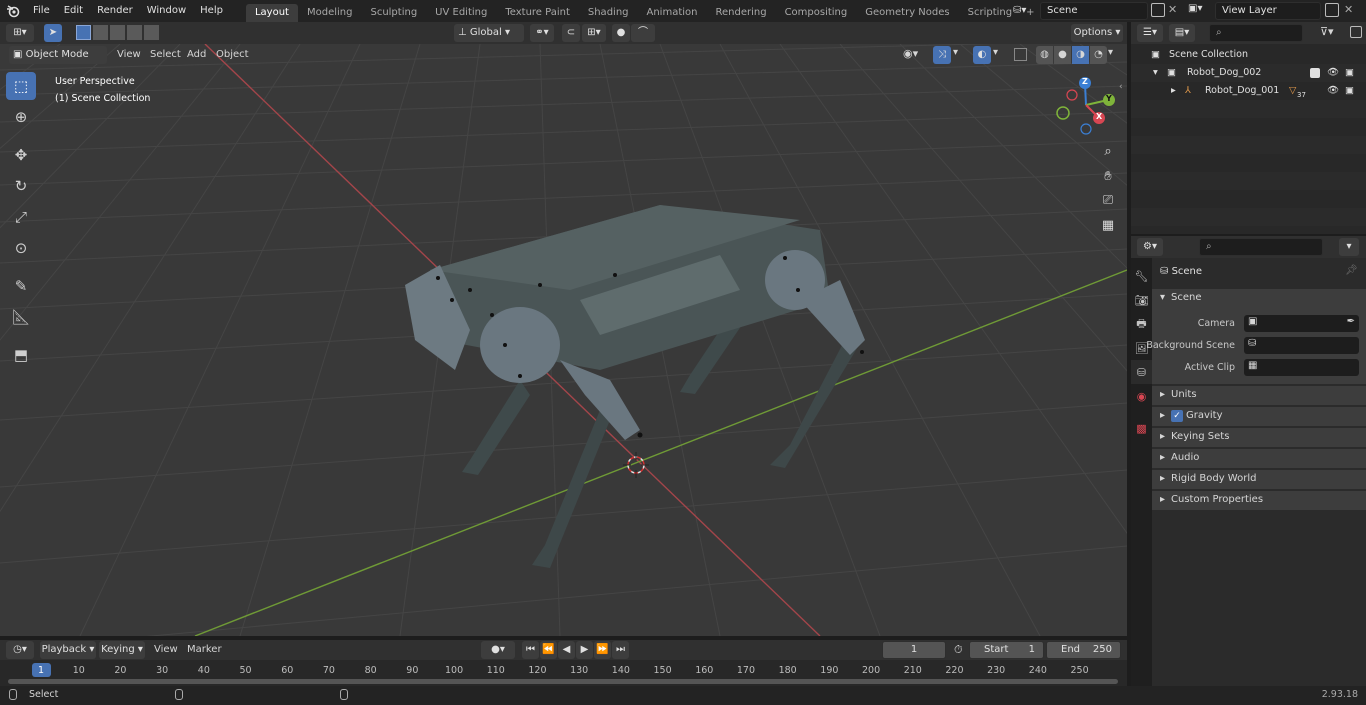  Describe the element at coordinates (542, 33) in the screenshot. I see `pivot-point-dropdown: ⚭▾` at that location.